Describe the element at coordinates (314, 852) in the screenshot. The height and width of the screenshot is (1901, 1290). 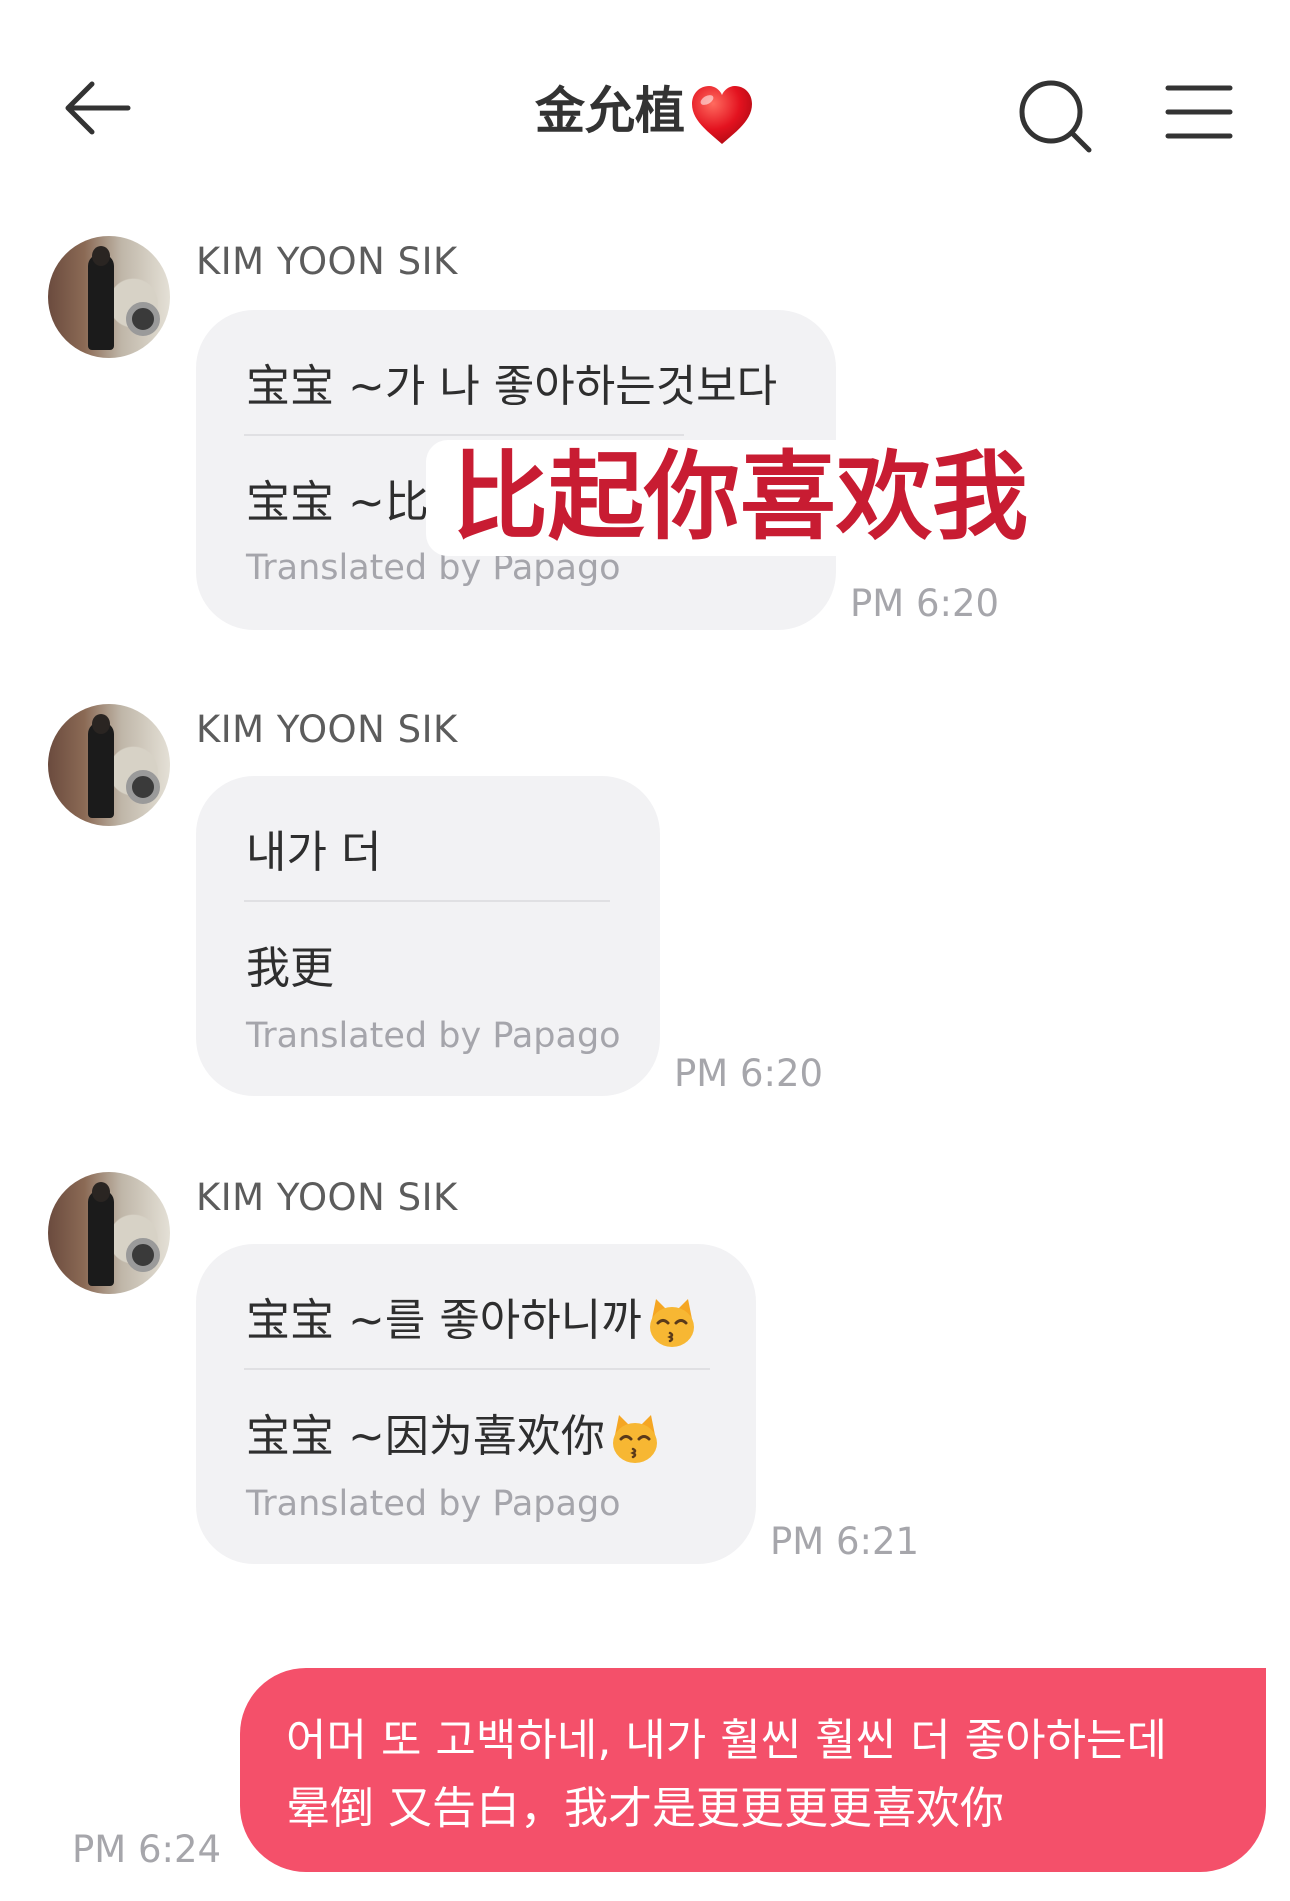
I see `original-text: 내가 더` at that location.